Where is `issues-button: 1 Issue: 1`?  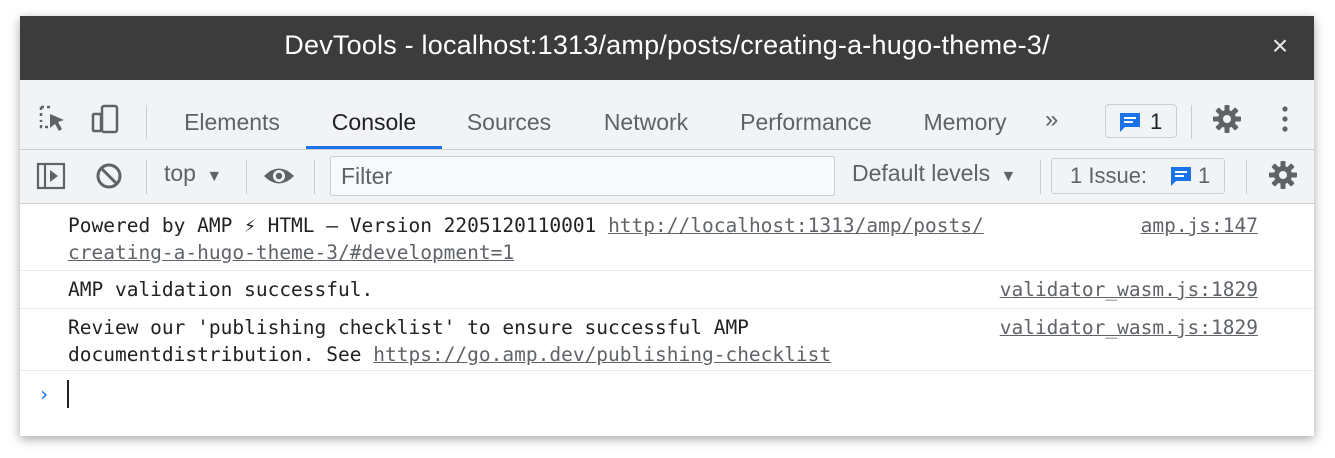
issues-button: 1 Issue: 1 is located at coordinates (1138, 176).